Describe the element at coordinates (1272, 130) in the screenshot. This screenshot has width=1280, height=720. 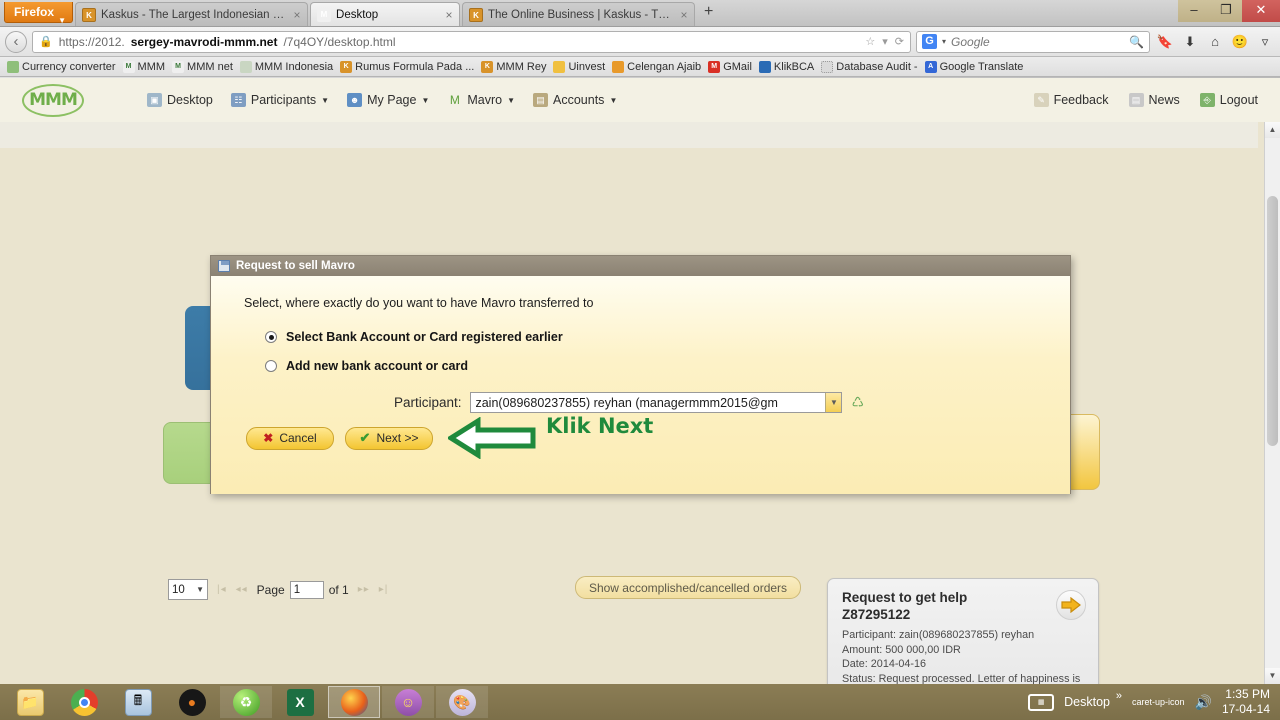
I see `scroll-up-icon: ▲` at that location.